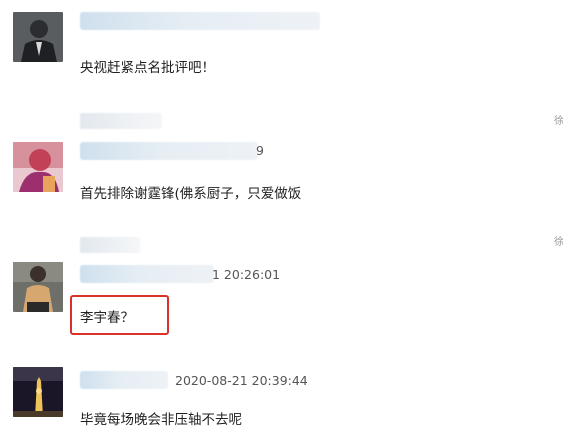  I want to click on comment-text: 李宇春？, so click(107, 318).